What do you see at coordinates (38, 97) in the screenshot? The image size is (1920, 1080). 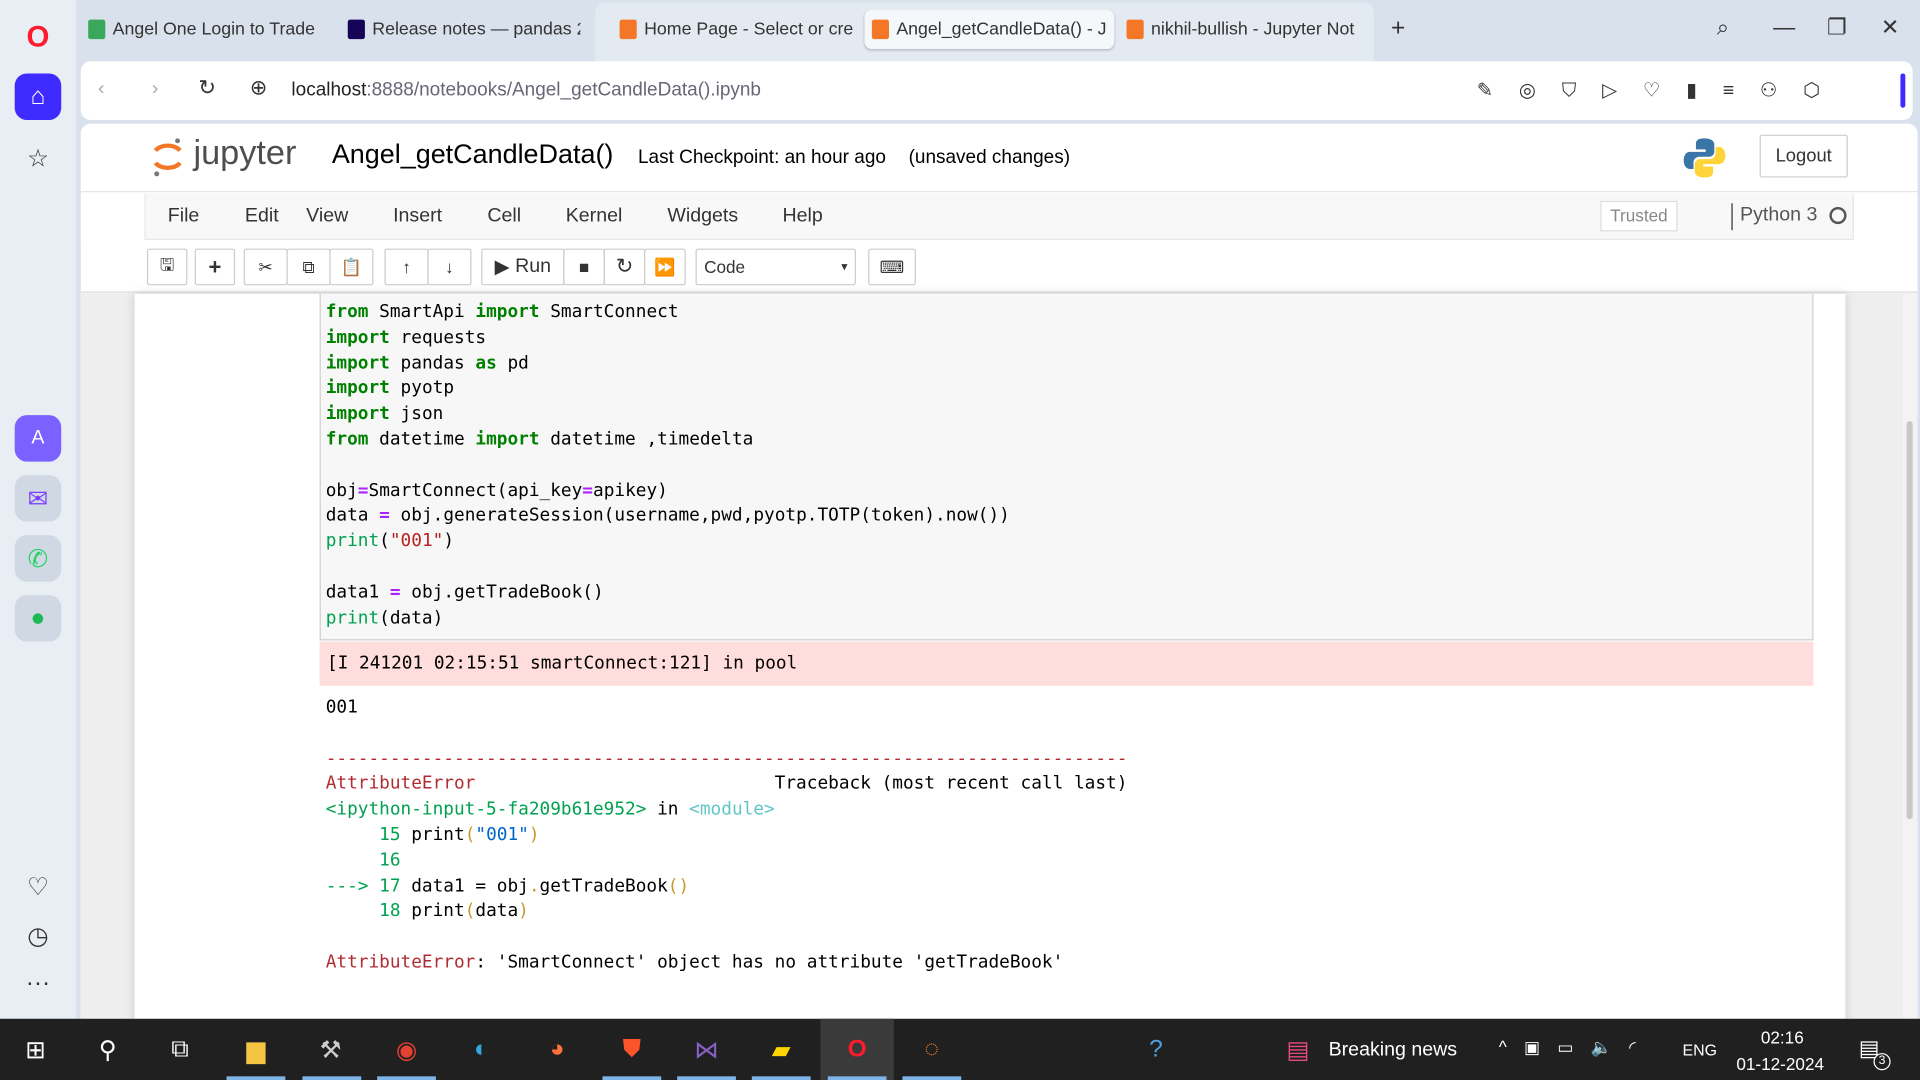 I see `home-icon: ⌂` at bounding box center [38, 97].